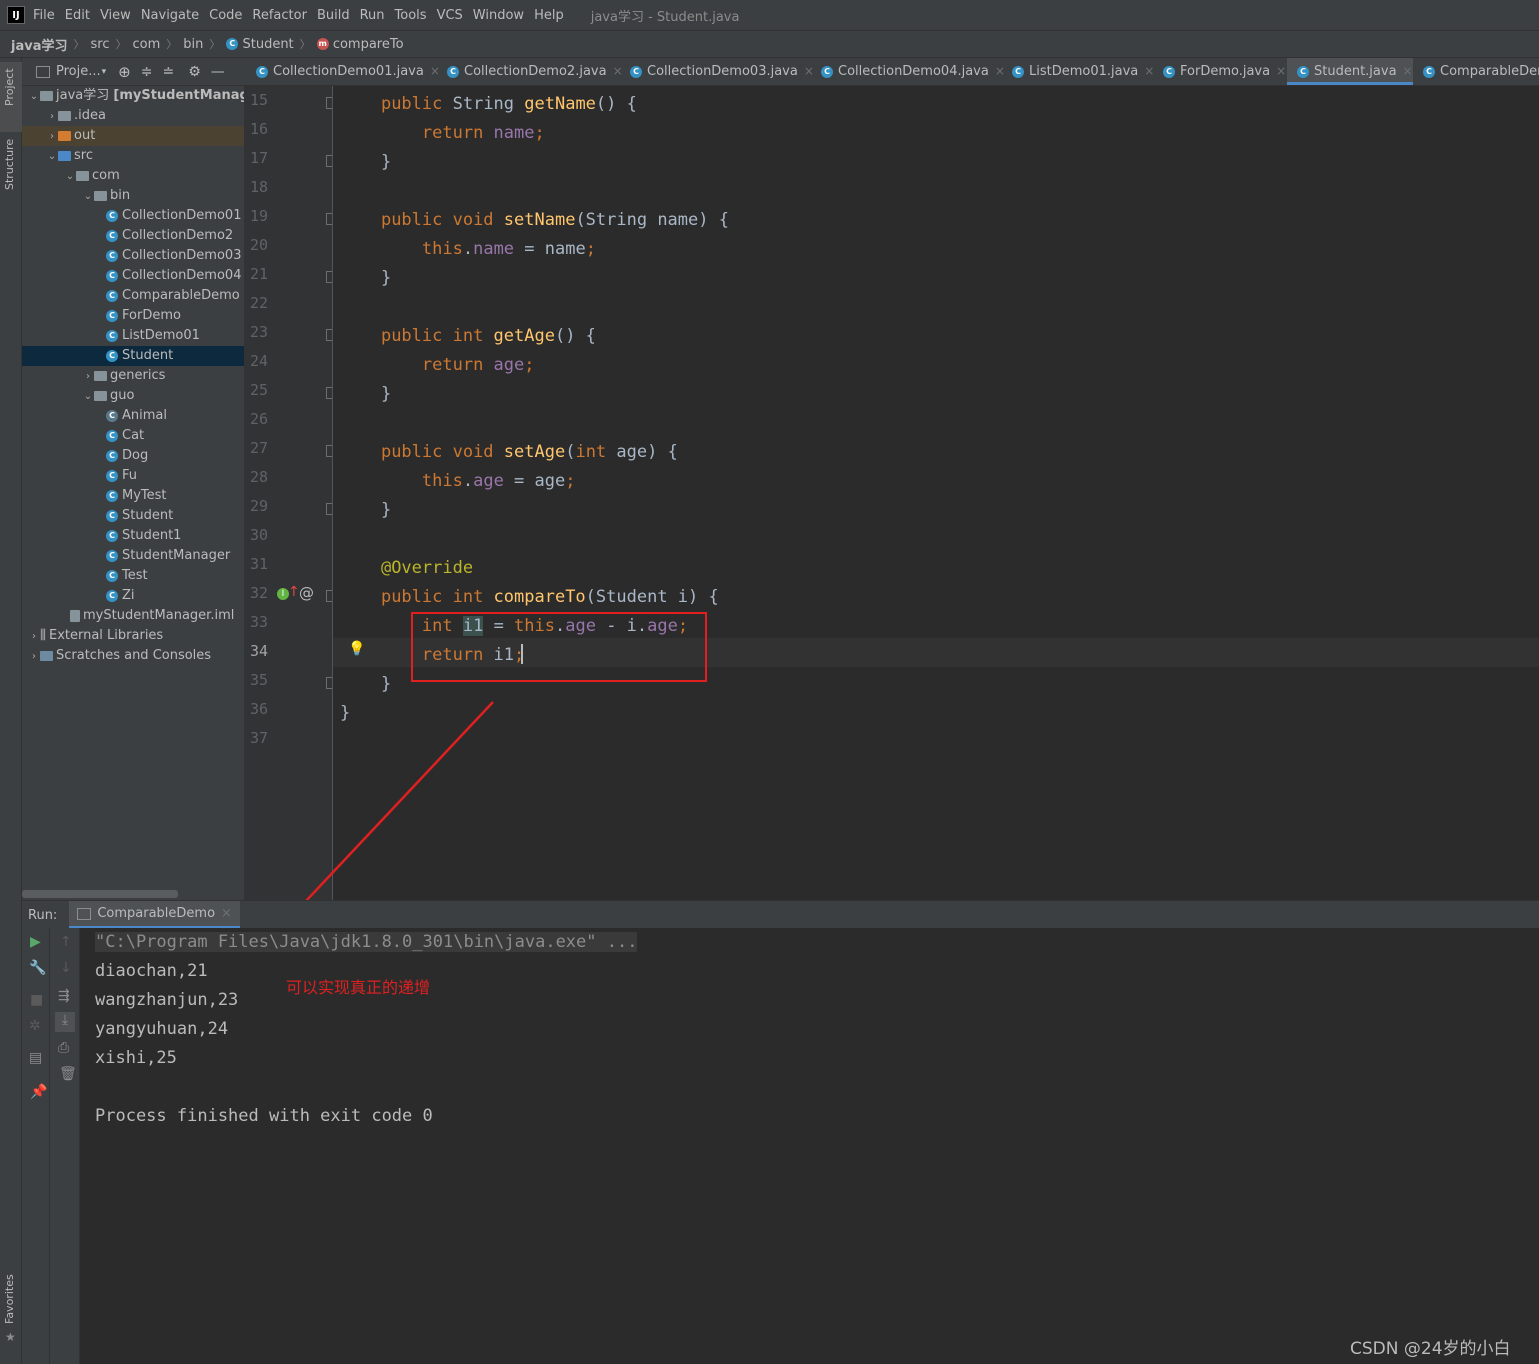 The width and height of the screenshot is (1539, 1364). What do you see at coordinates (136, 1058) in the screenshot?
I see `console-line: xishi,25` at bounding box center [136, 1058].